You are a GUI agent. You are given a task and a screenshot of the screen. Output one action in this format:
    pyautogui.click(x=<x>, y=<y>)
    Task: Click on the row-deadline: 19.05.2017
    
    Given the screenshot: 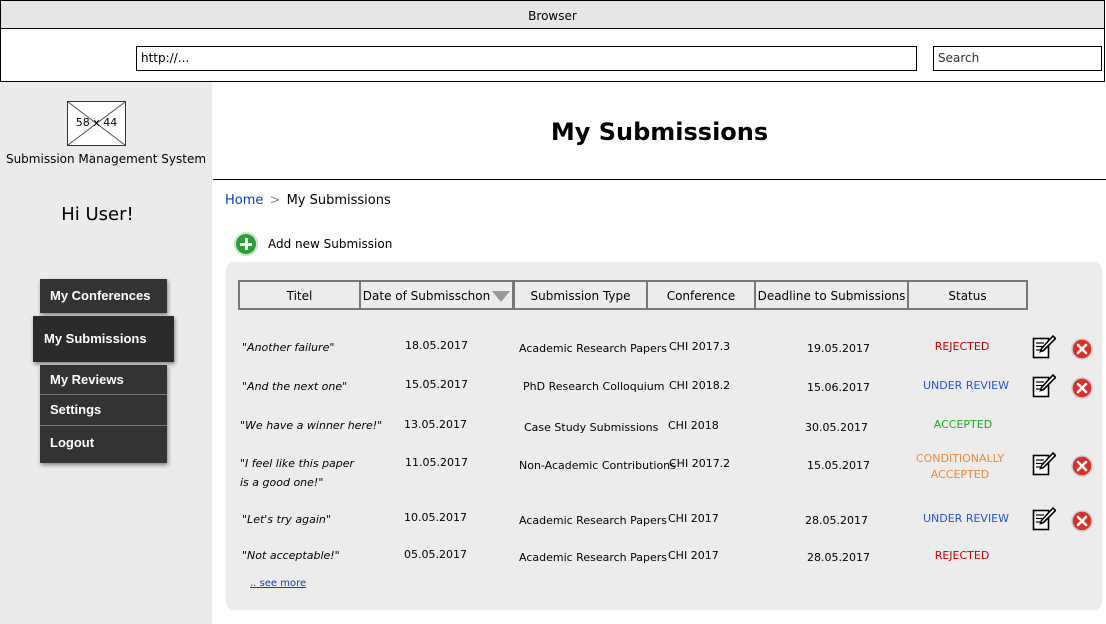 What is the action you would take?
    pyautogui.click(x=838, y=348)
    